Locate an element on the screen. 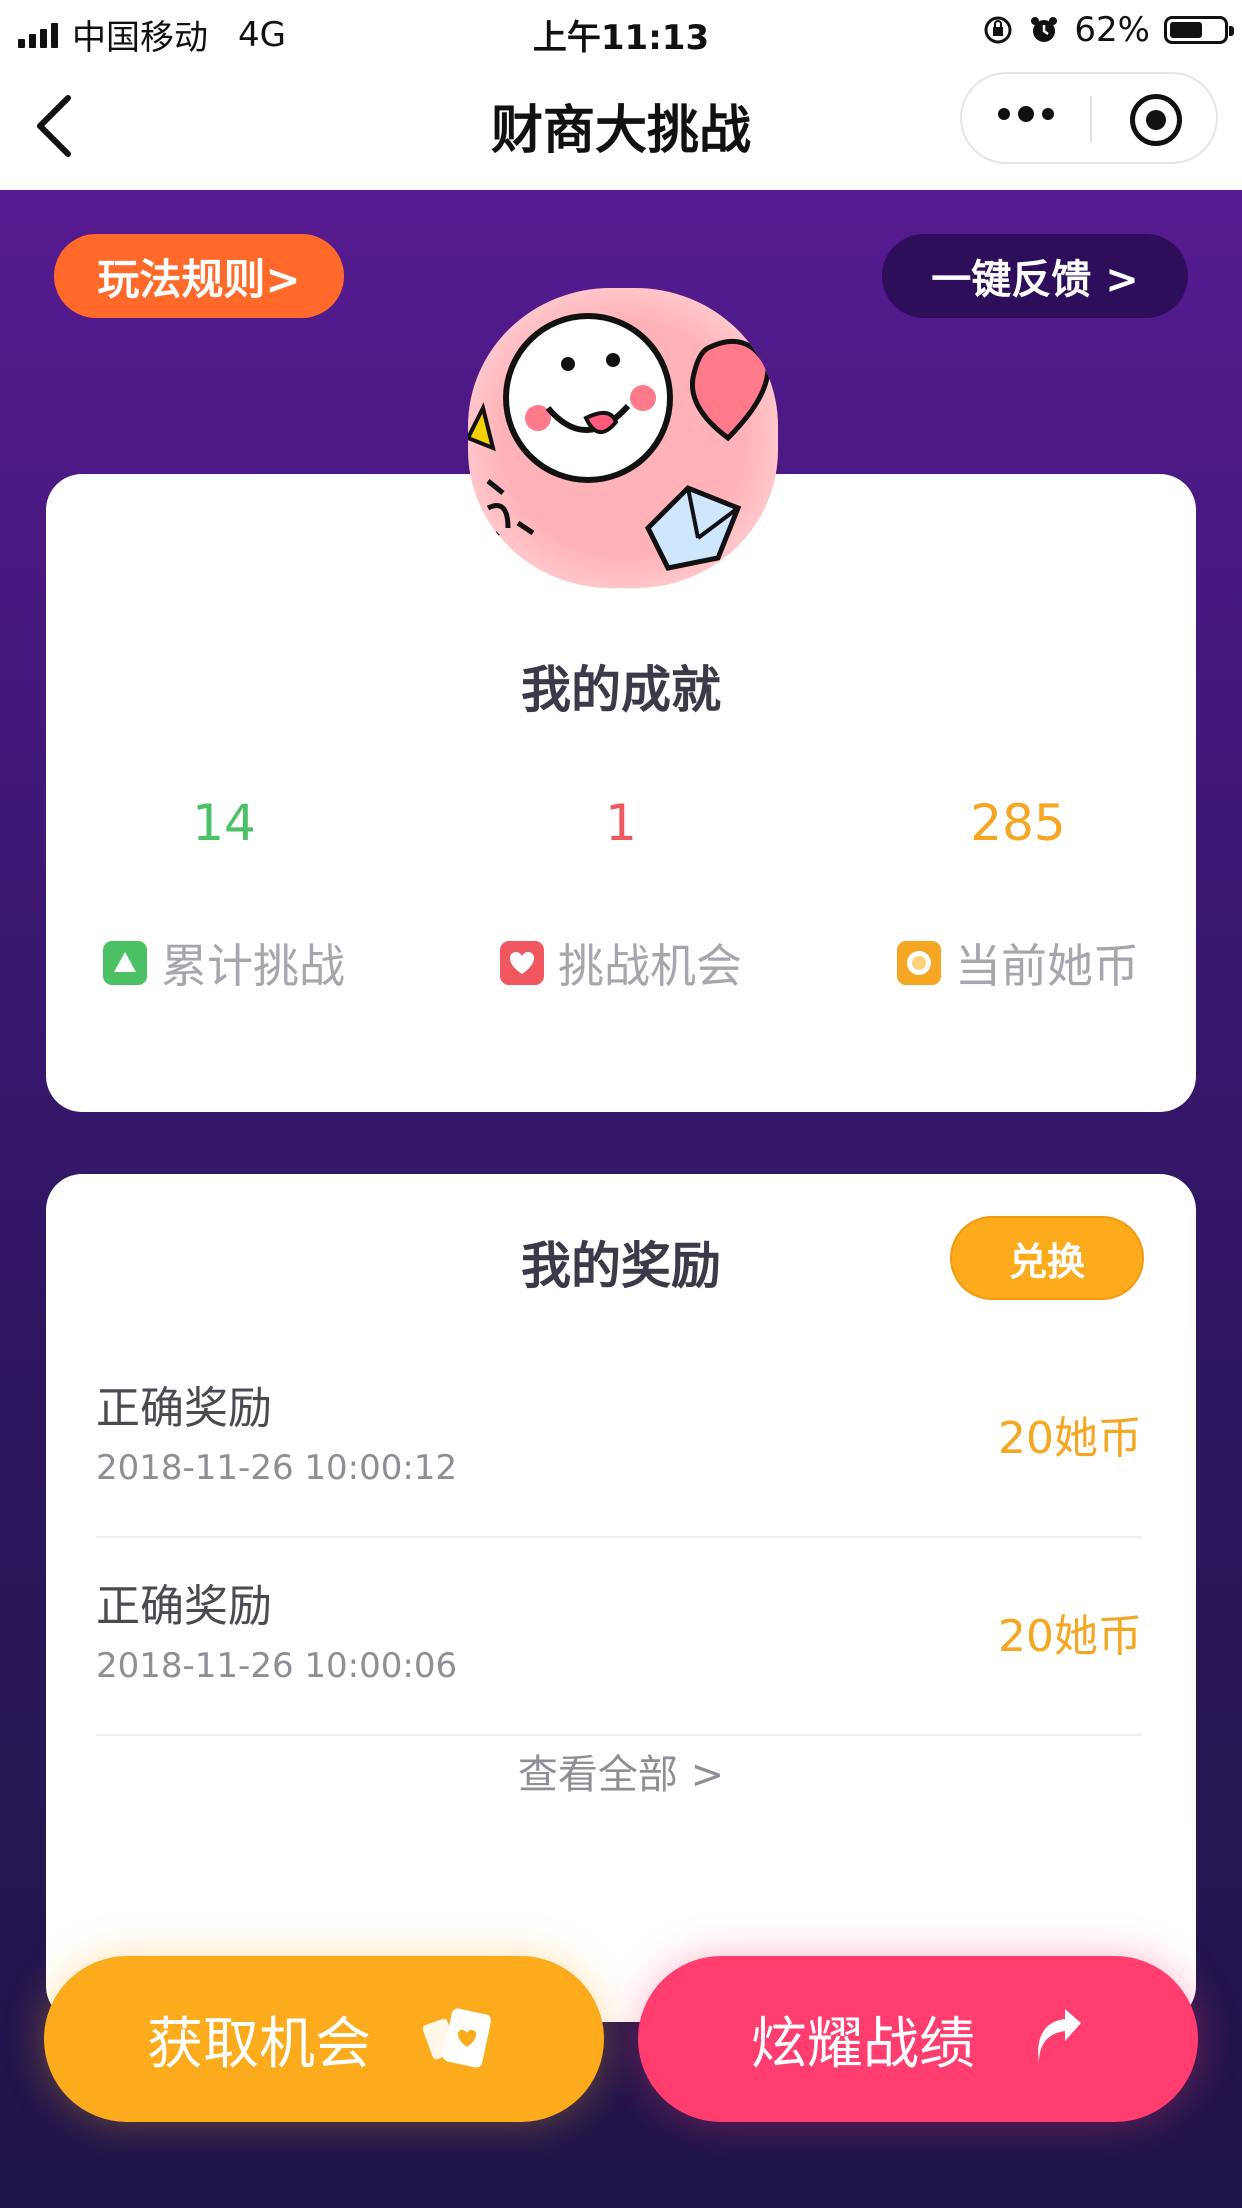 The height and width of the screenshot is (2208, 1242). stat-value: 285 is located at coordinates (1018, 823).